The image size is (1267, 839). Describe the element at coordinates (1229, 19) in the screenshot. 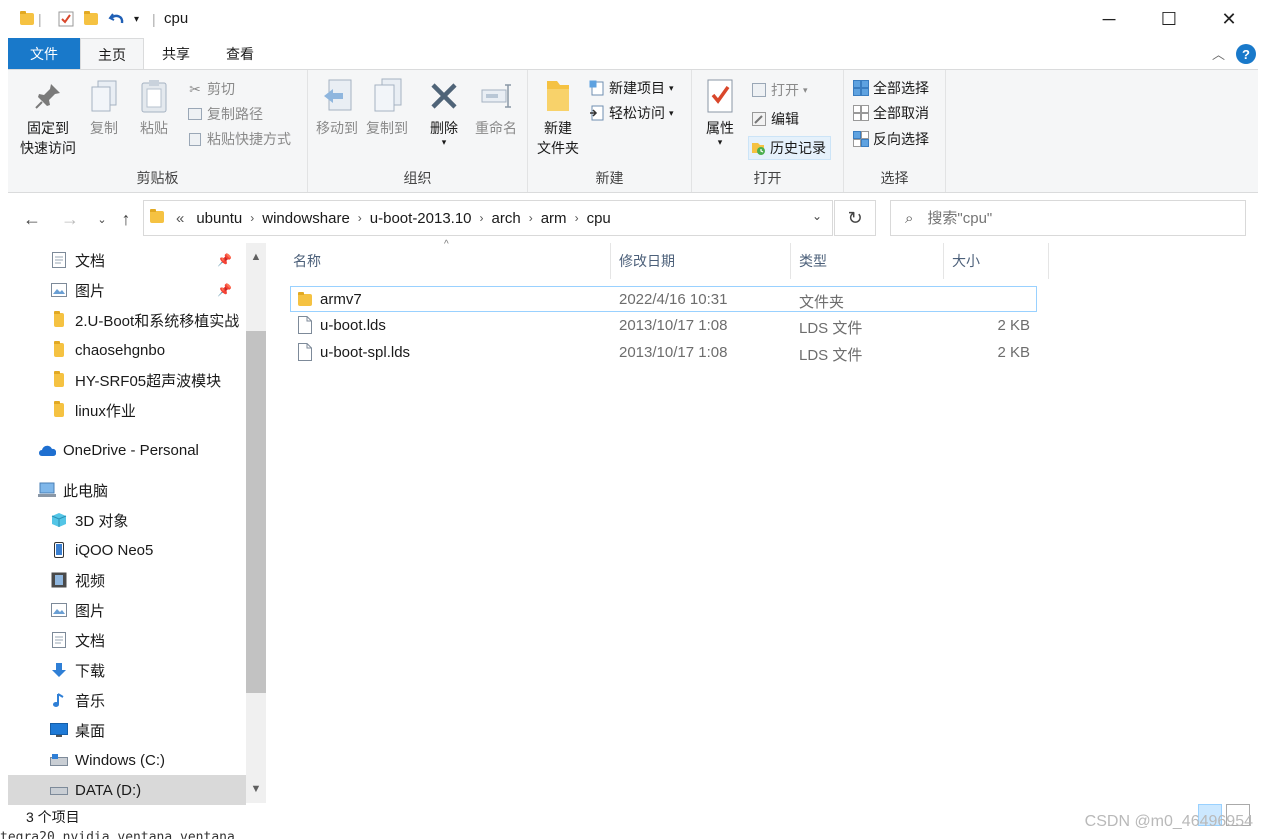

I see `close-button: ✕` at that location.